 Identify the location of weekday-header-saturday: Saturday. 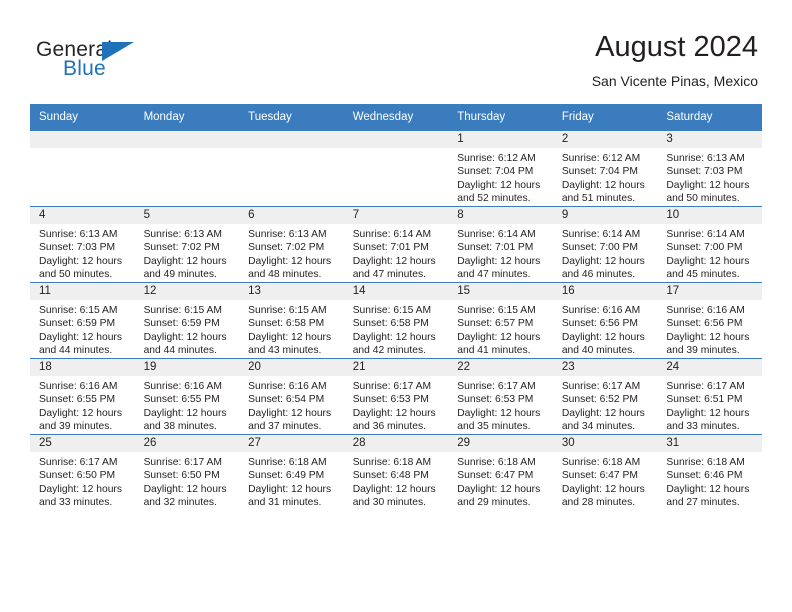
(709, 117).